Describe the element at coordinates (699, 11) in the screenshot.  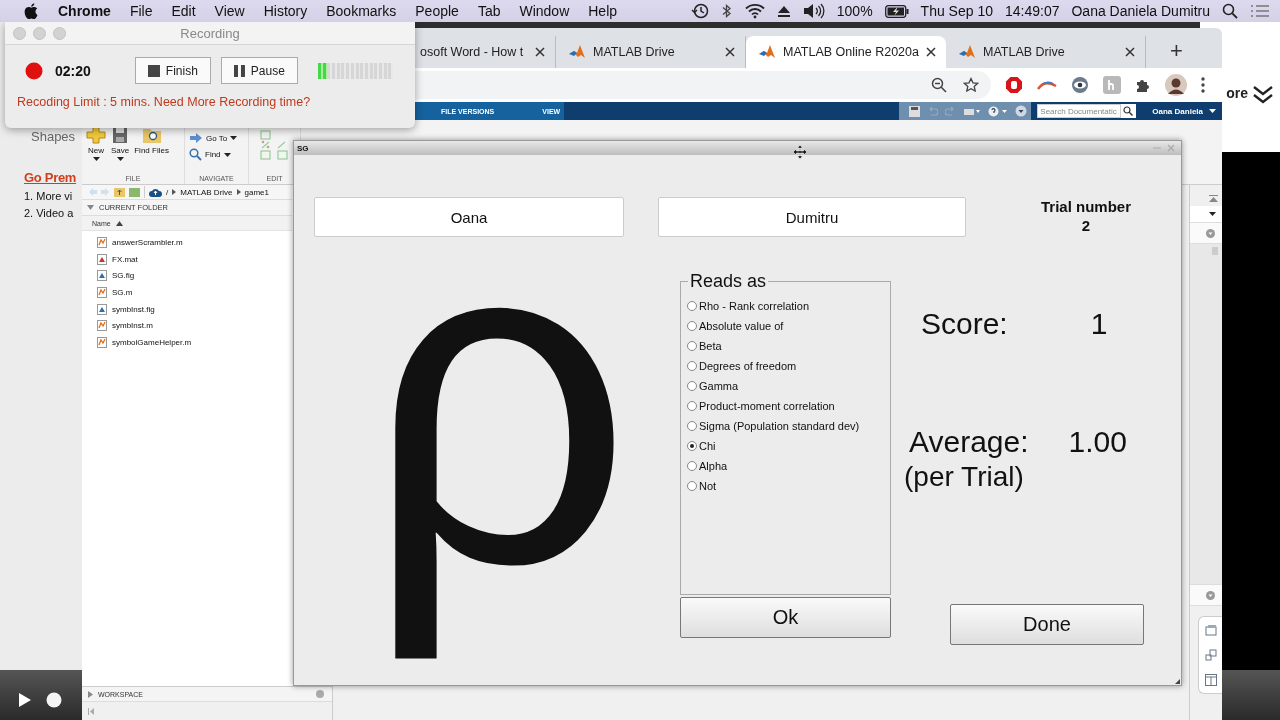
I see `history-icon` at that location.